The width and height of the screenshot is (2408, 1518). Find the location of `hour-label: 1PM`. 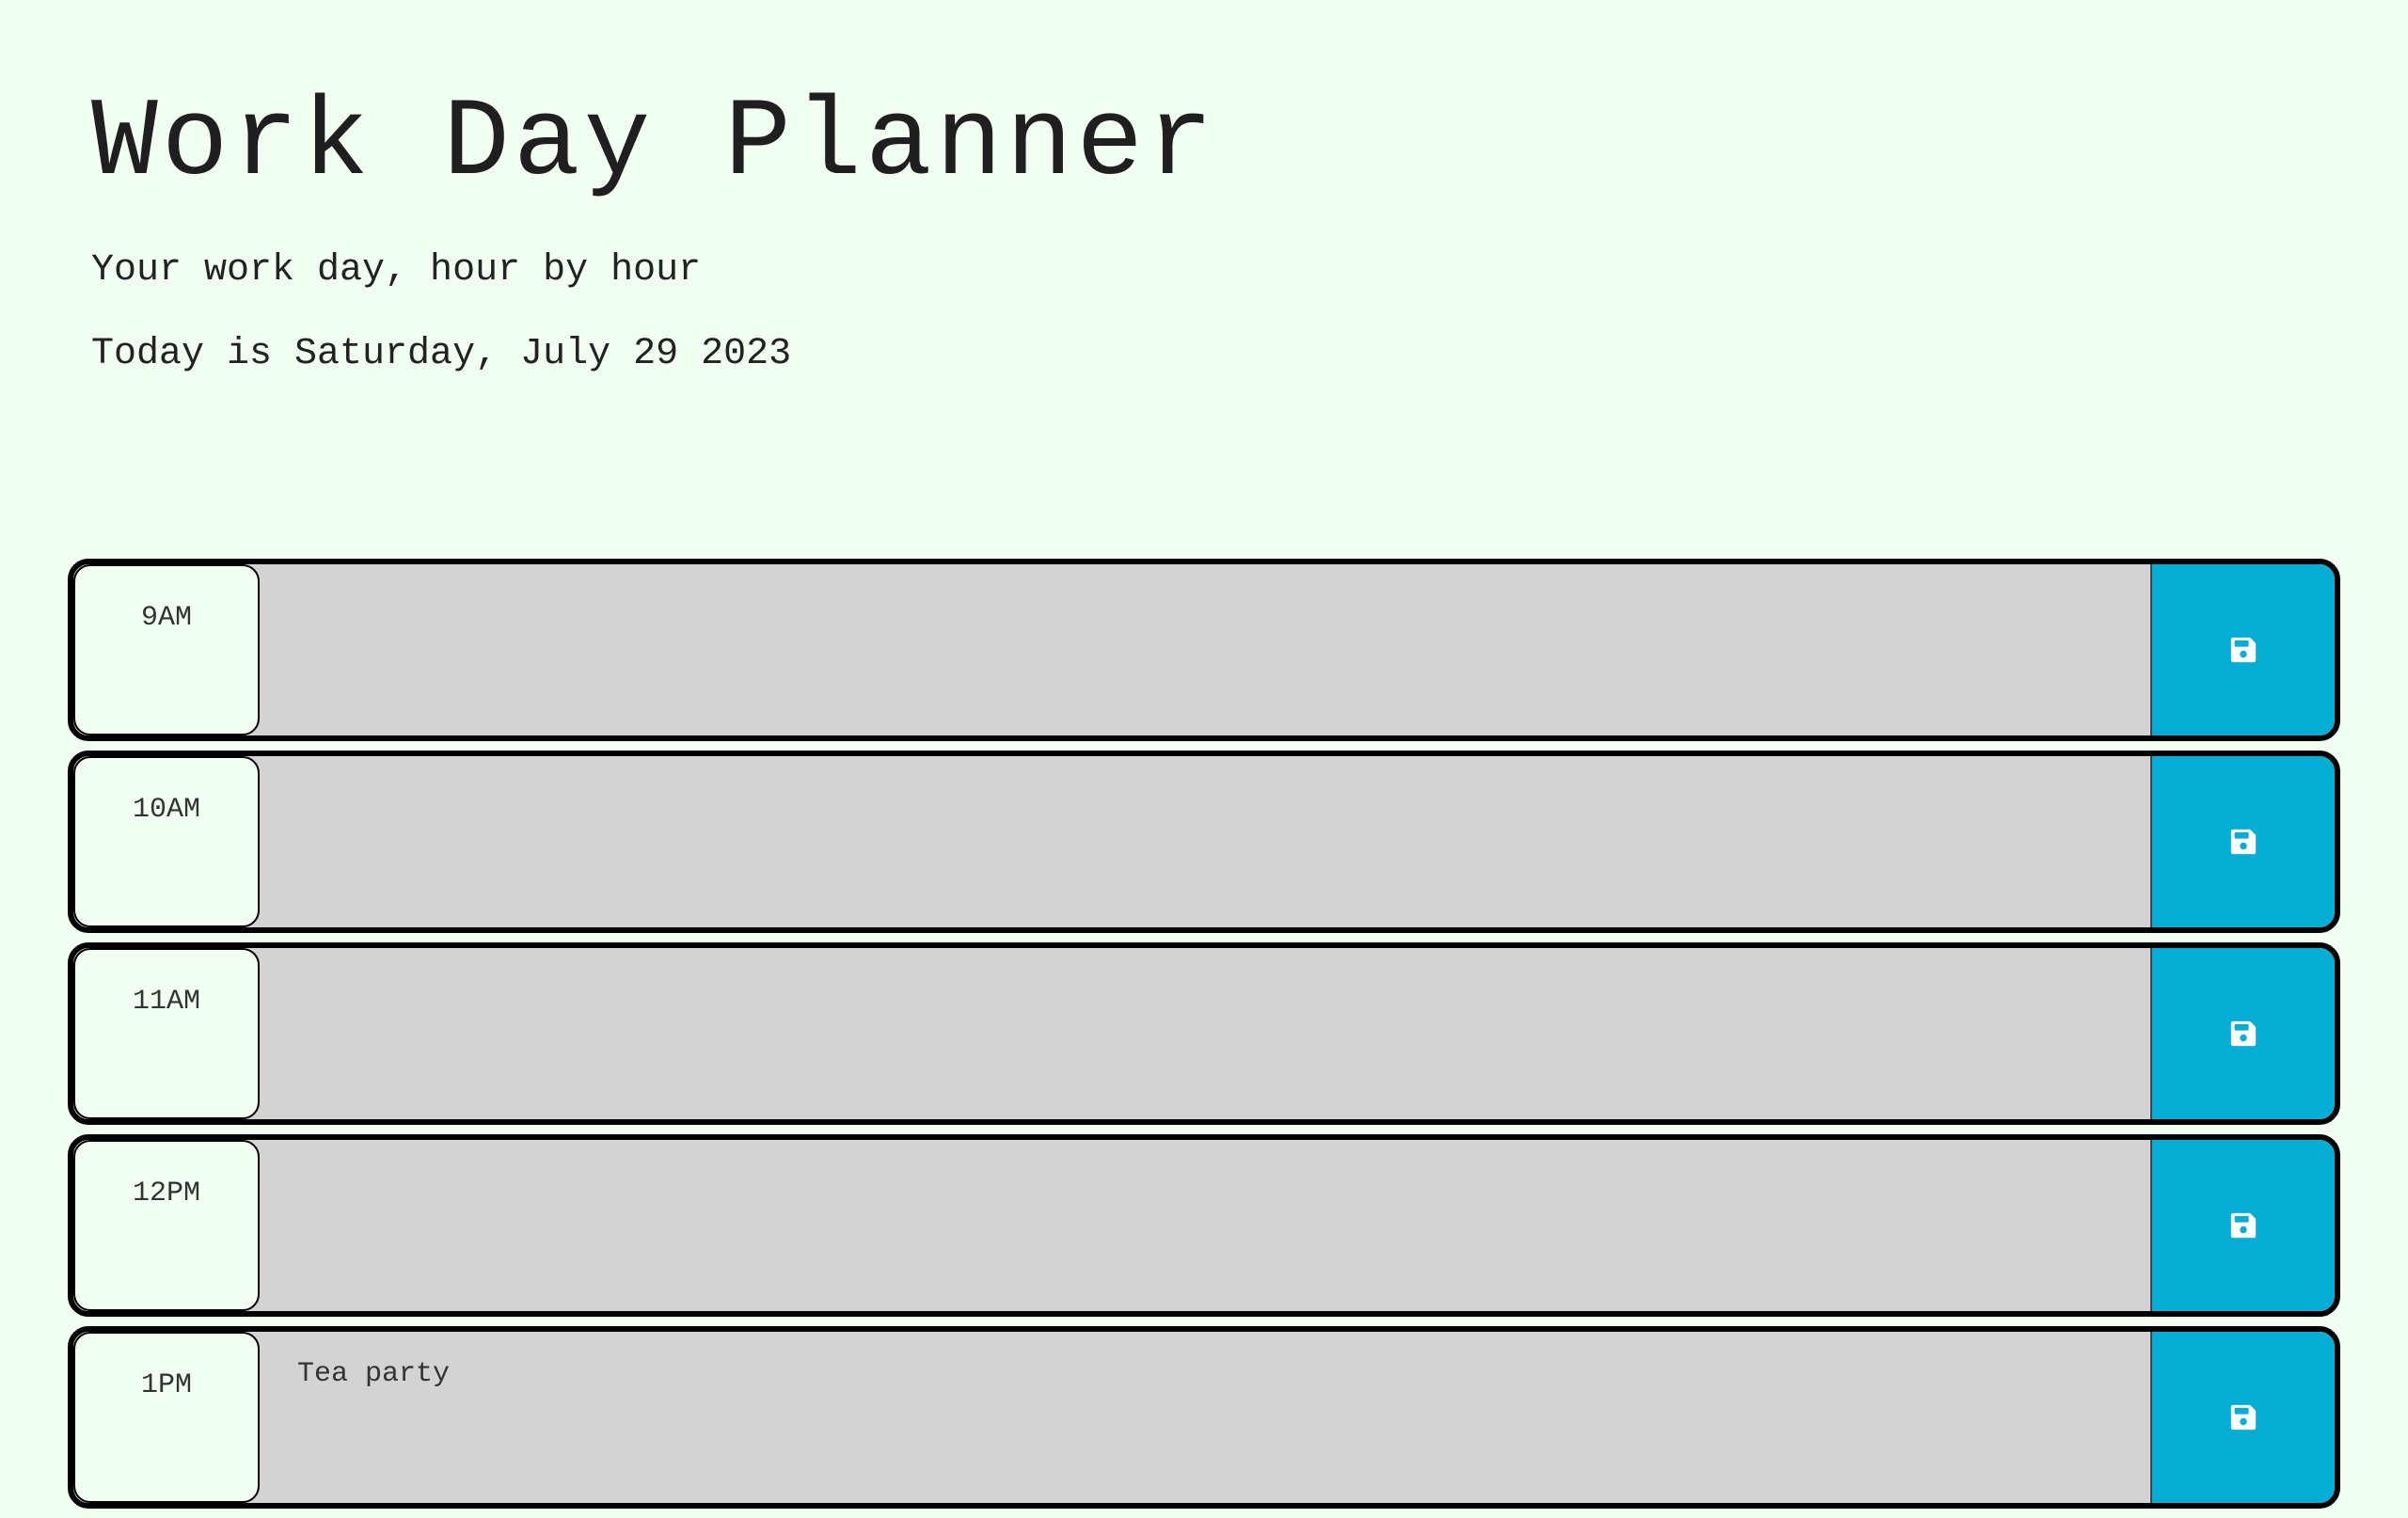

hour-label: 1PM is located at coordinates (167, 1418).